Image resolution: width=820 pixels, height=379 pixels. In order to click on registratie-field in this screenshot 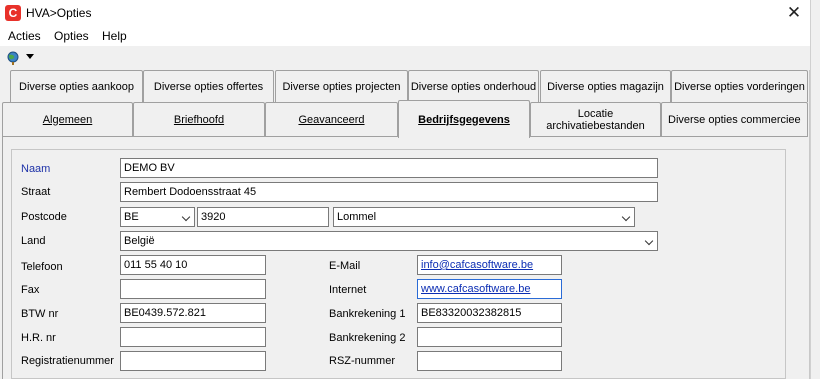, I will do `click(193, 361)`.